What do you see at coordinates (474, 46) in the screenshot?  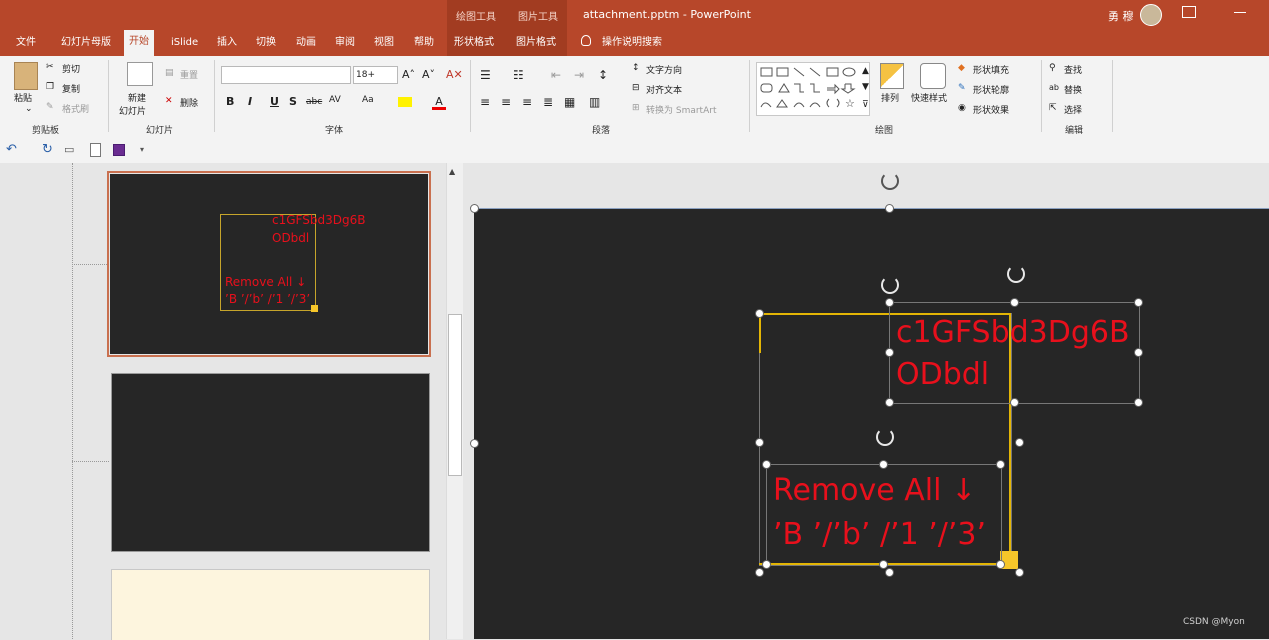 I see `tab-shape-format: 形状格式` at bounding box center [474, 46].